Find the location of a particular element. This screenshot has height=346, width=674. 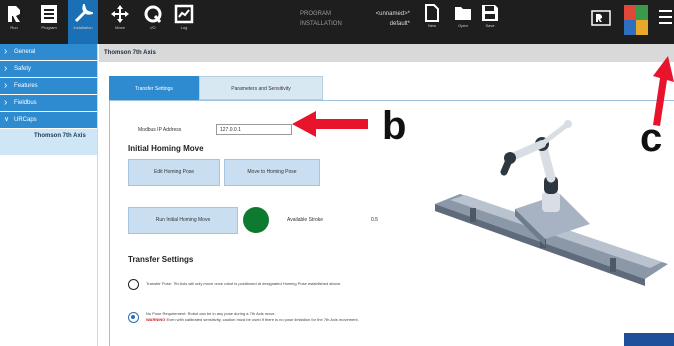

available-stroke-label: Available Stroke is located at coordinates (305, 220).